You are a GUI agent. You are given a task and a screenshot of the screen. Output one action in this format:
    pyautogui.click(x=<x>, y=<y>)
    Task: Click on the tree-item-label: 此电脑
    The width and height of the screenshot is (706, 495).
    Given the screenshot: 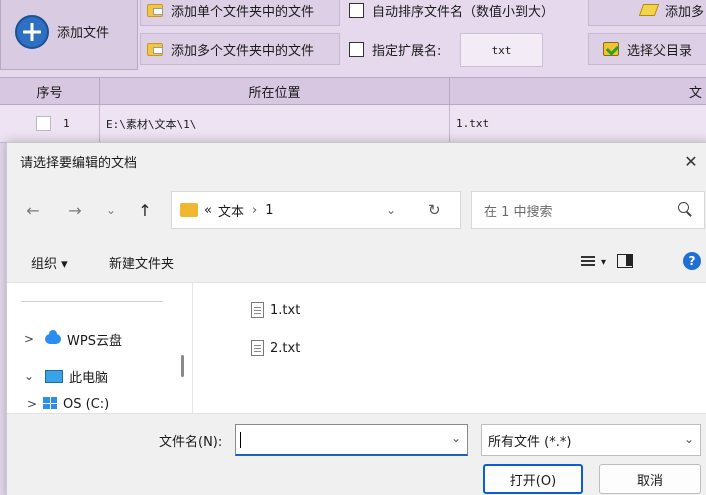 What is the action you would take?
    pyautogui.click(x=89, y=378)
    